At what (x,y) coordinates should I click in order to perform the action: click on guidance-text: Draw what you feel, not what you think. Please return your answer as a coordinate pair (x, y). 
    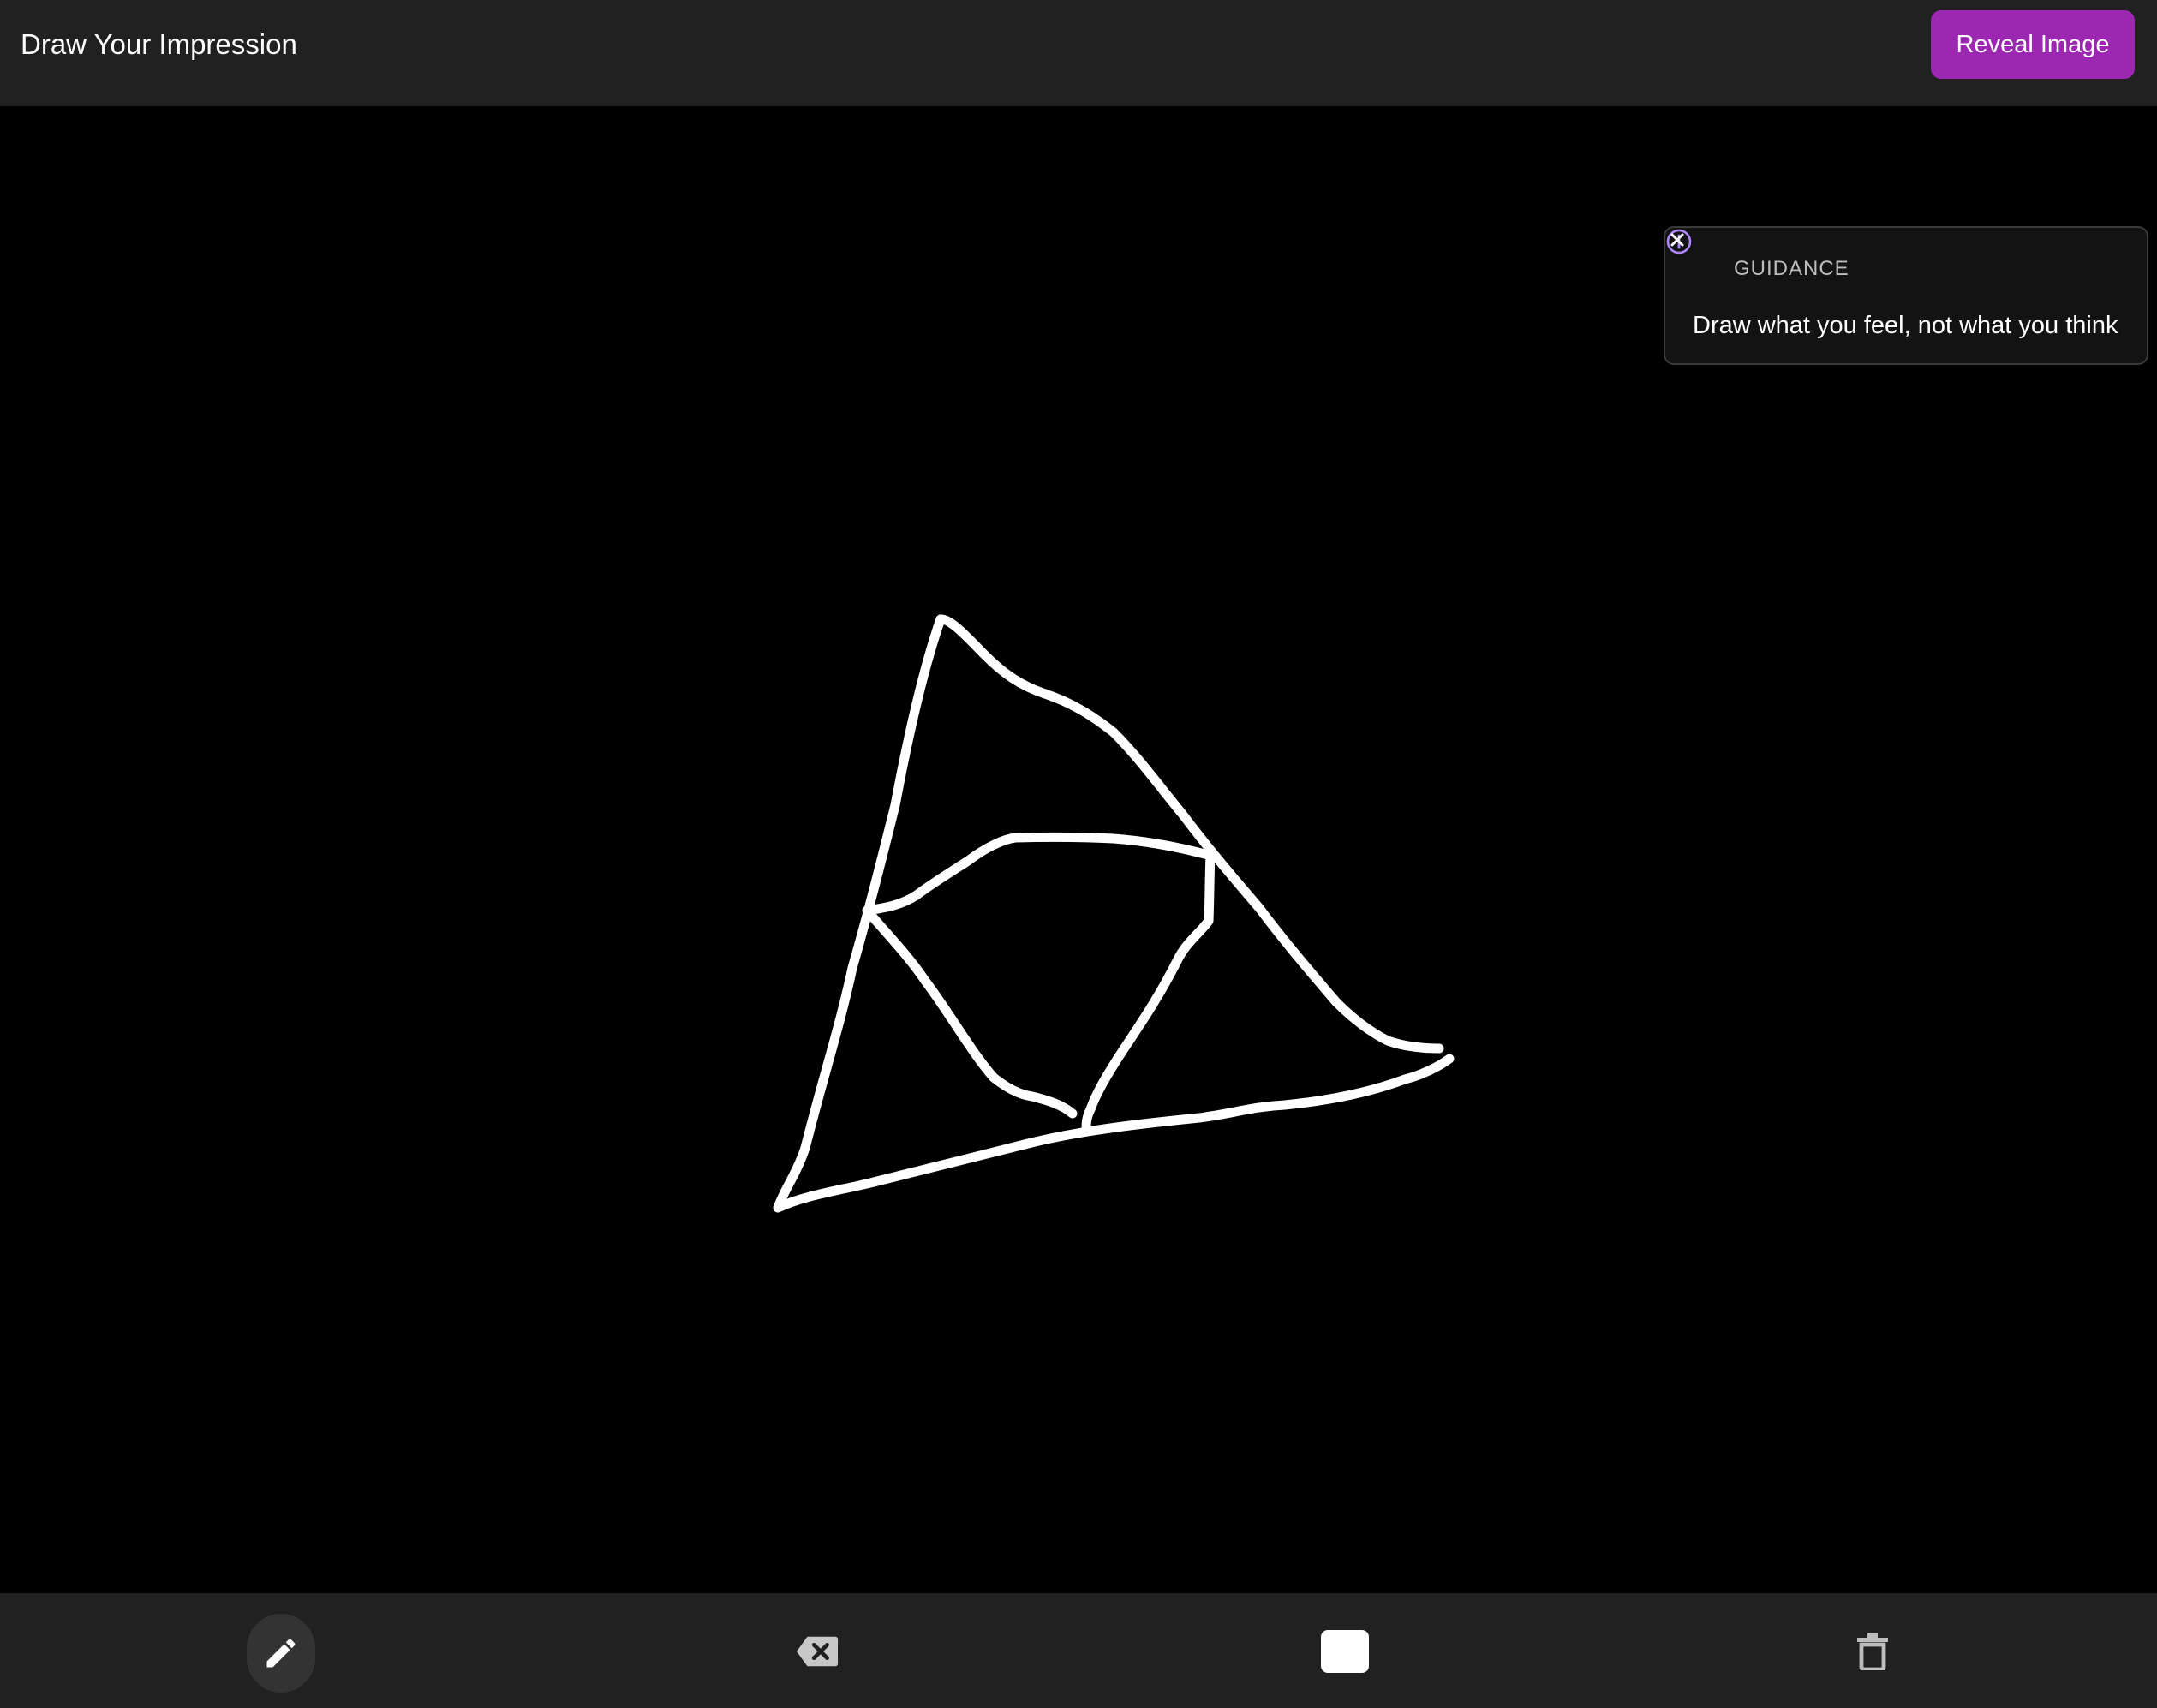
    Looking at the image, I should click on (1906, 325).